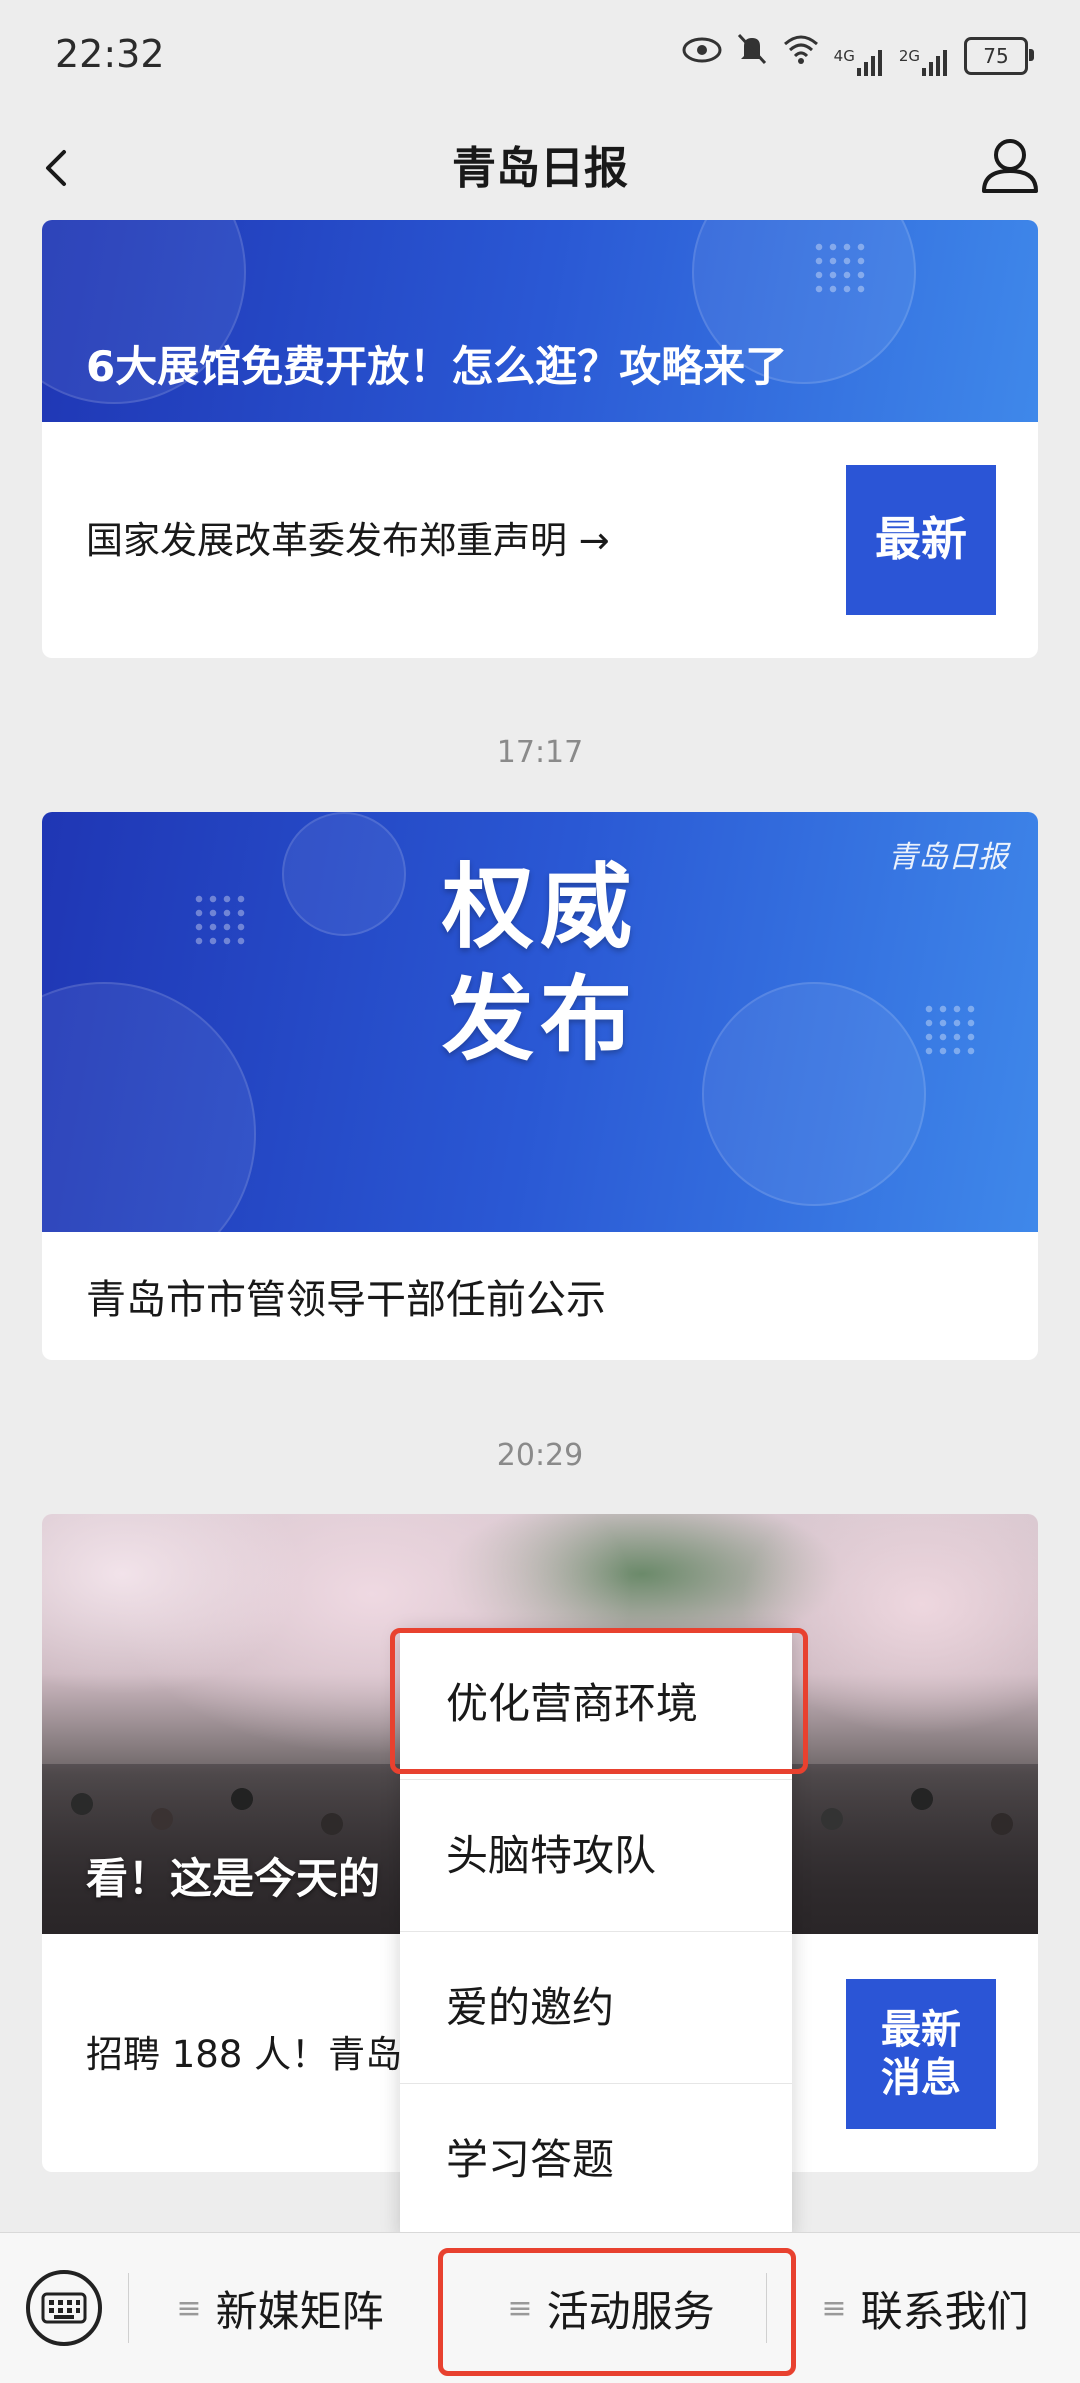 Image resolution: width=1080 pixels, height=2383 pixels. I want to click on network-label: 2G, so click(909, 56).